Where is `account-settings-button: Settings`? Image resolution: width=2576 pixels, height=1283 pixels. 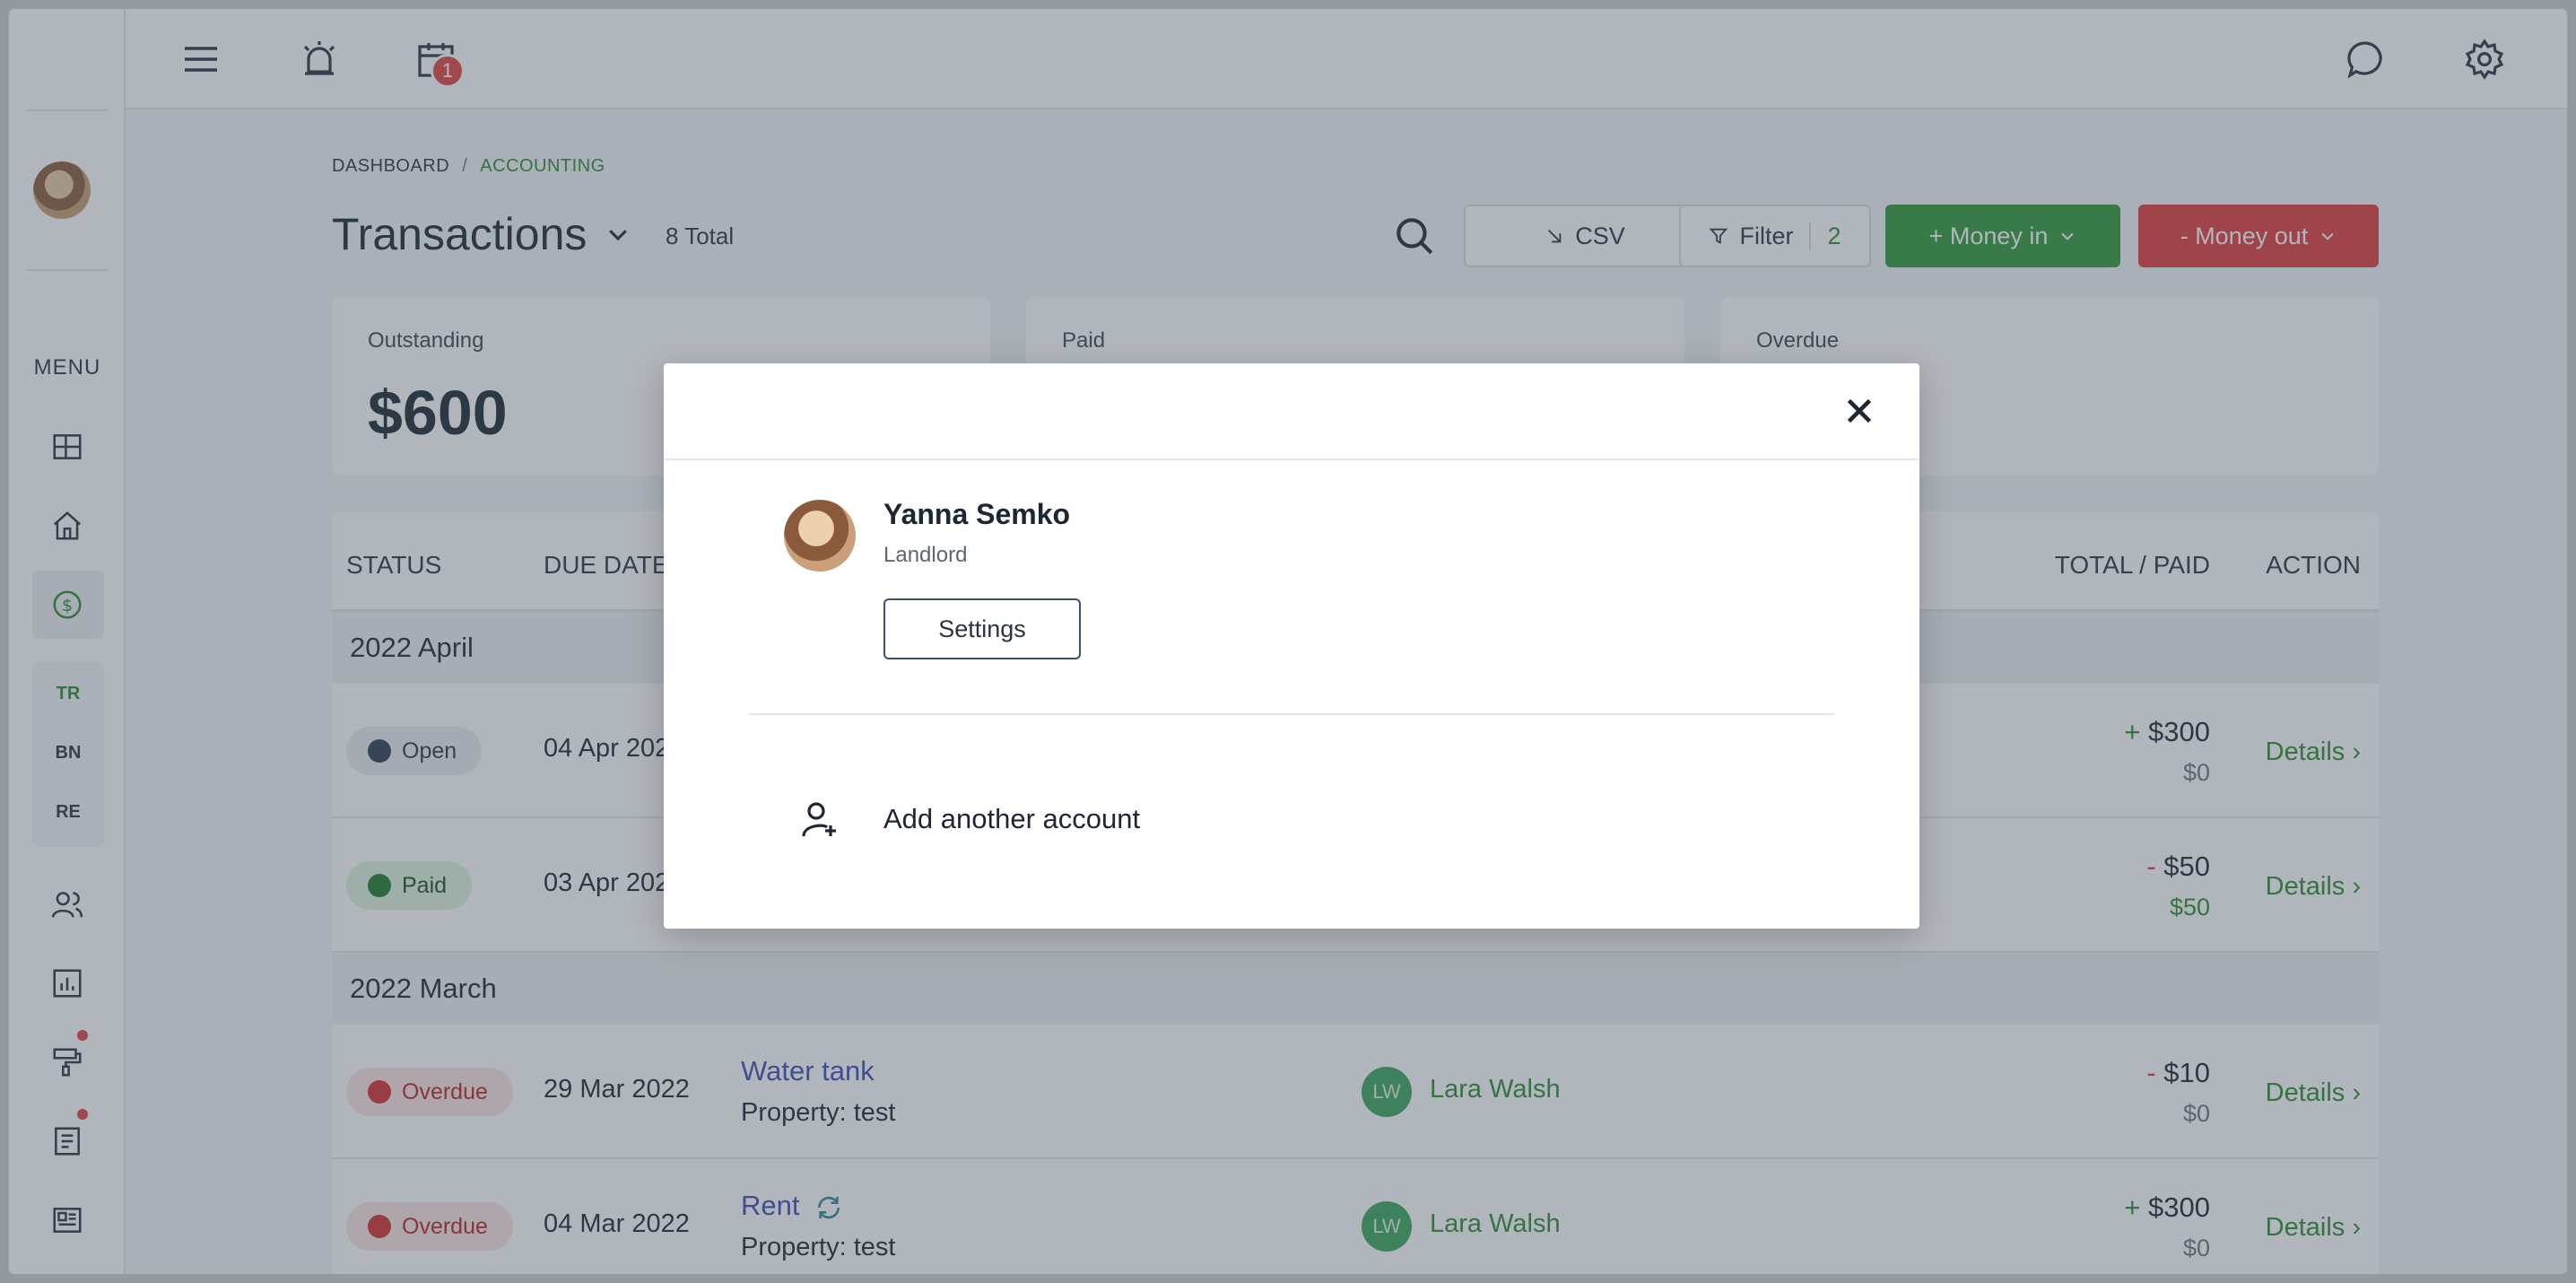
account-settings-button: Settings is located at coordinates (982, 628).